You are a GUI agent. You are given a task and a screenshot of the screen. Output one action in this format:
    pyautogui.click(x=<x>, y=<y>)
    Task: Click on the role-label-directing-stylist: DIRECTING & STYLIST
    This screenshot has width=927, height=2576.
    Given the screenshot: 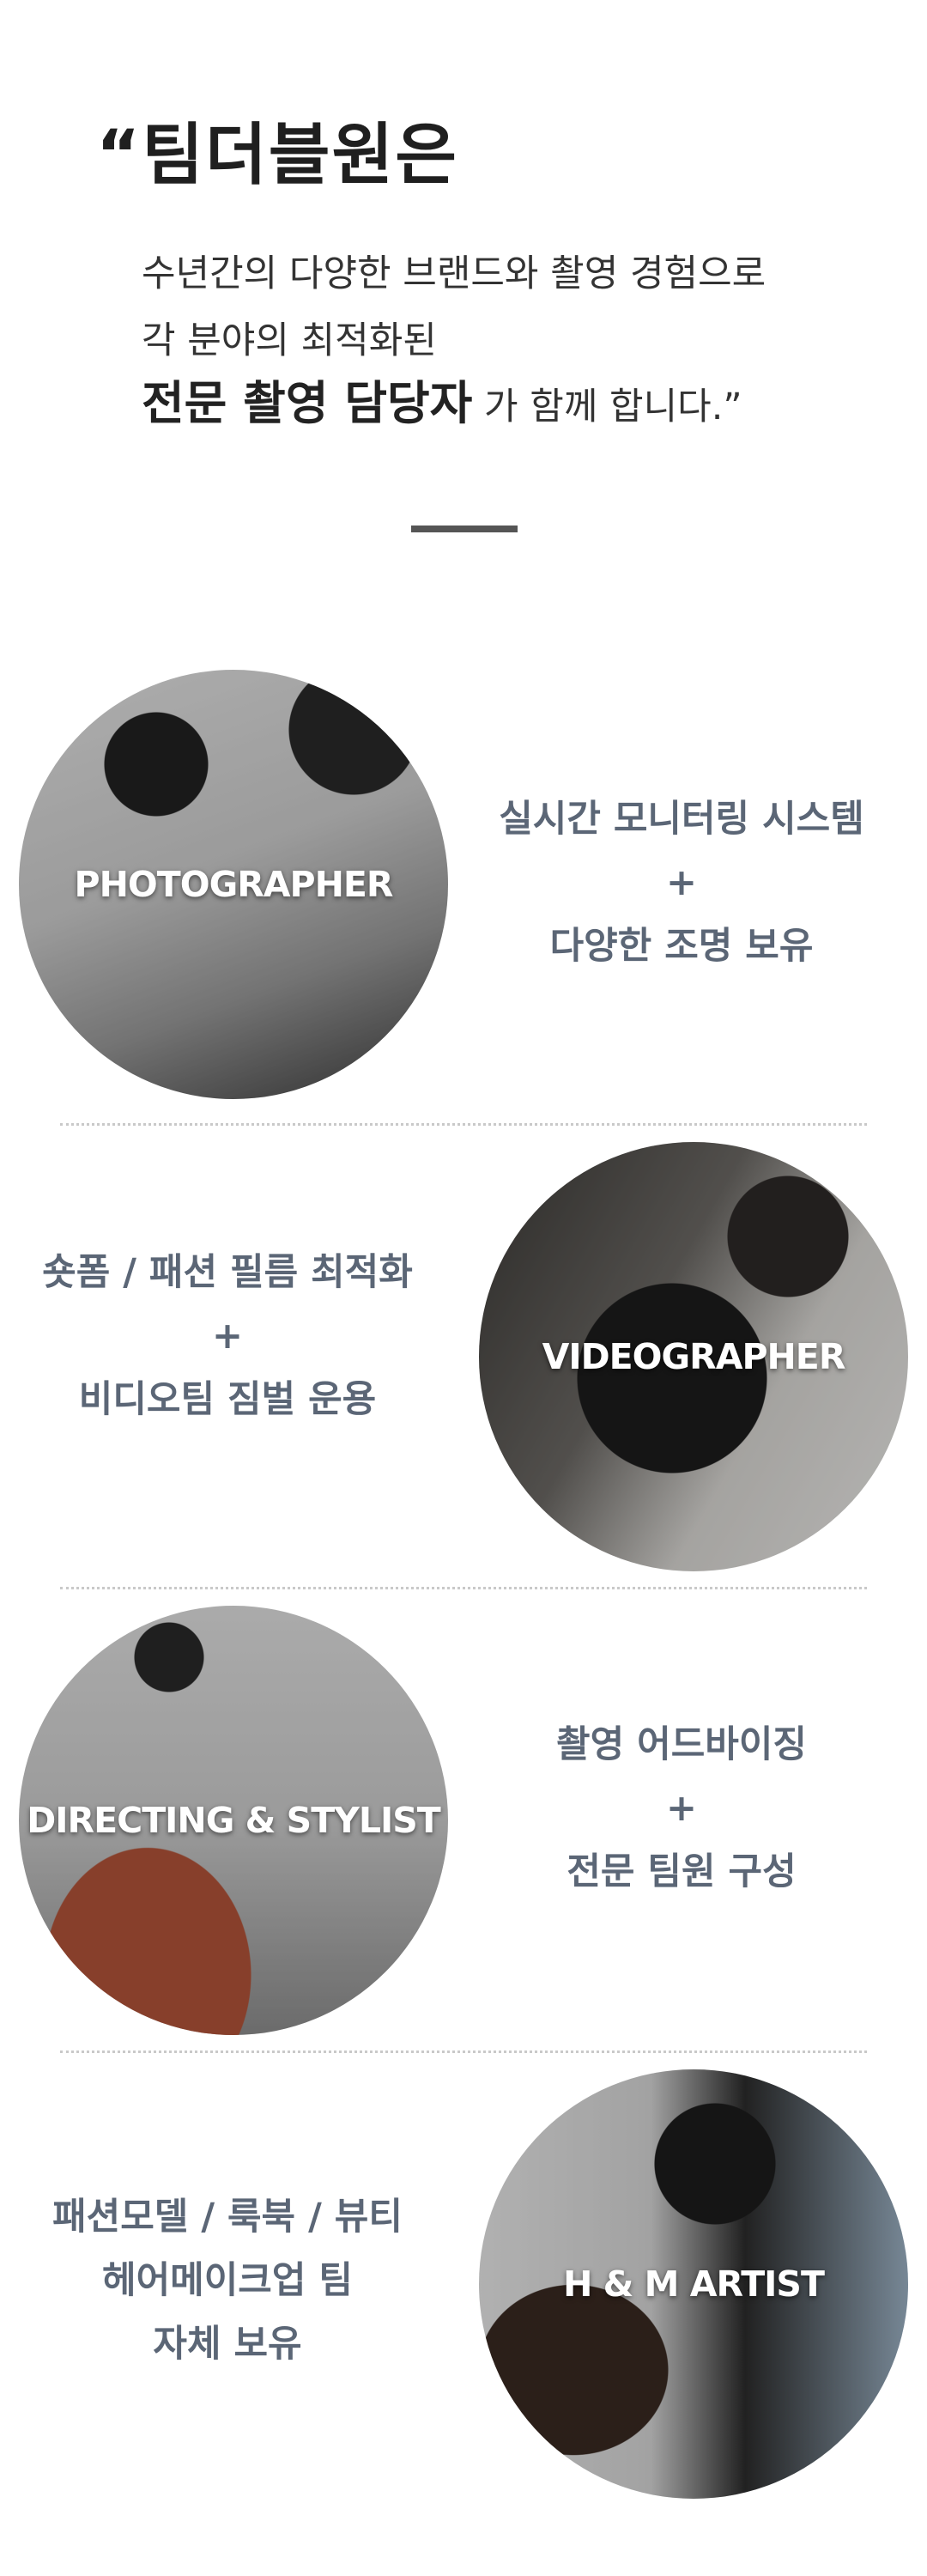 What is the action you would take?
    pyautogui.click(x=234, y=1821)
    